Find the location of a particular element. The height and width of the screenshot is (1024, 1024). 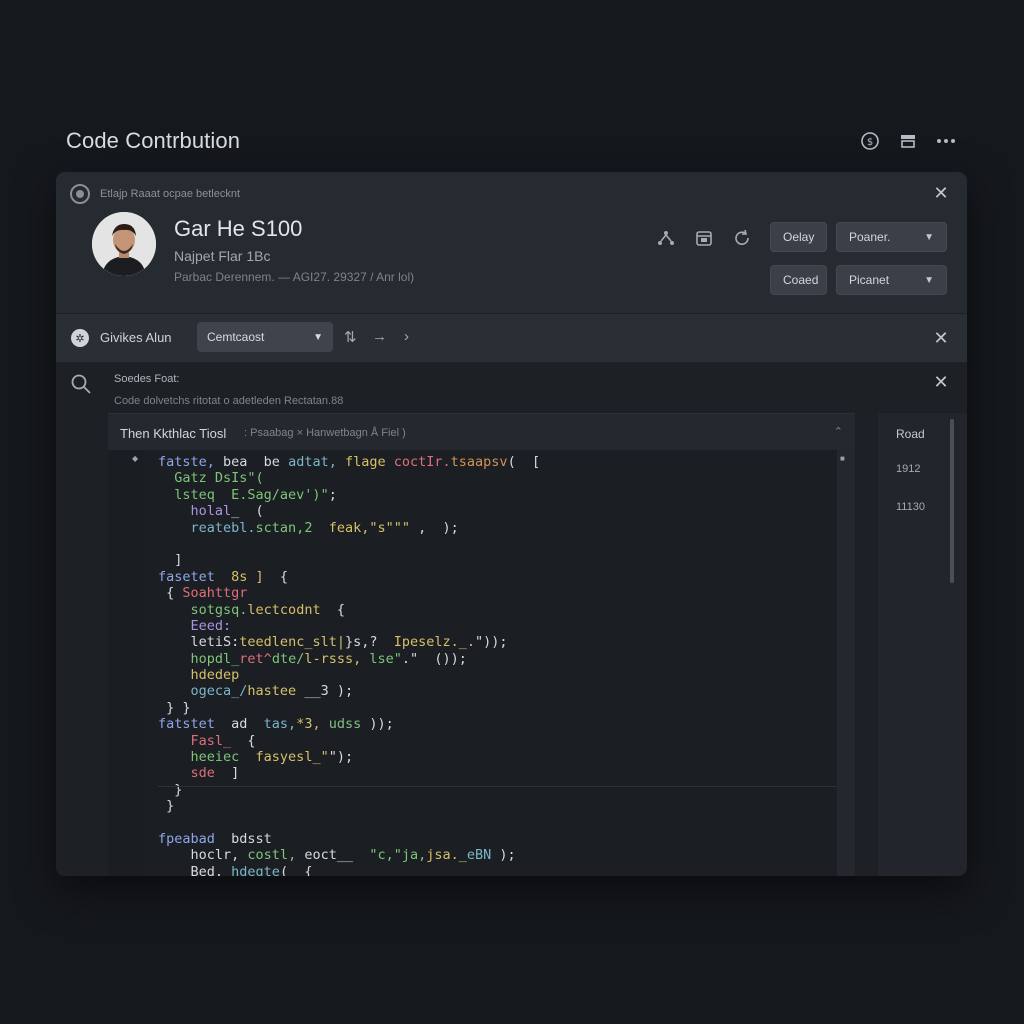

dropdown-one: Poaner. ▼ is located at coordinates (891, 237).